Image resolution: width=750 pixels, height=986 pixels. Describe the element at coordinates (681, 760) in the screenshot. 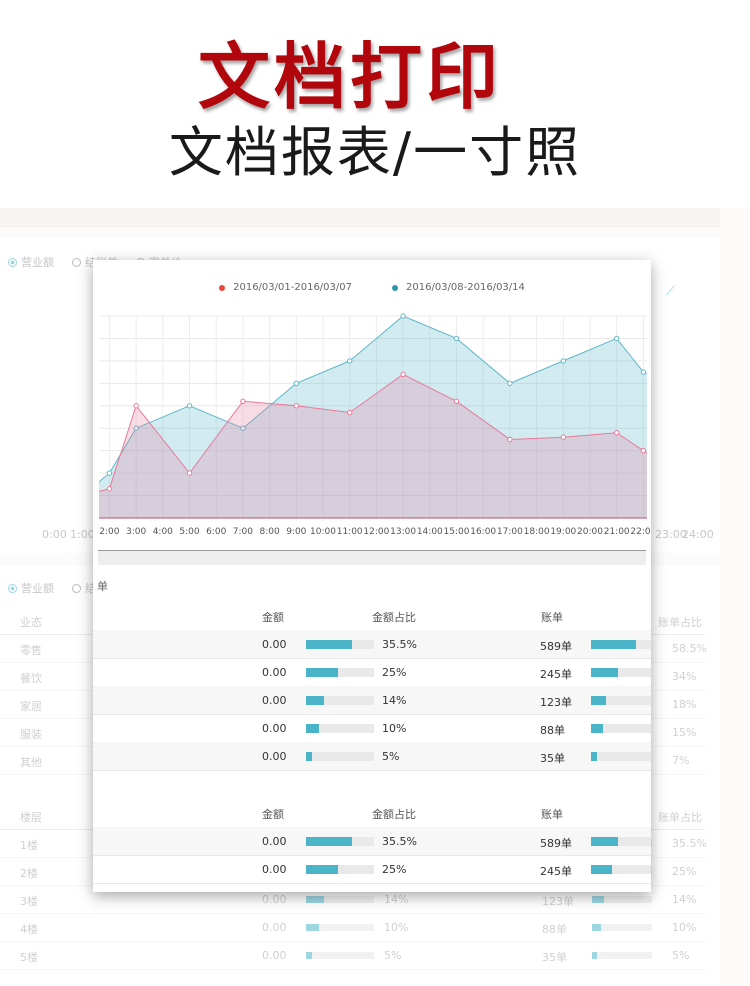

I see `bg-cell-pct: 7%` at that location.